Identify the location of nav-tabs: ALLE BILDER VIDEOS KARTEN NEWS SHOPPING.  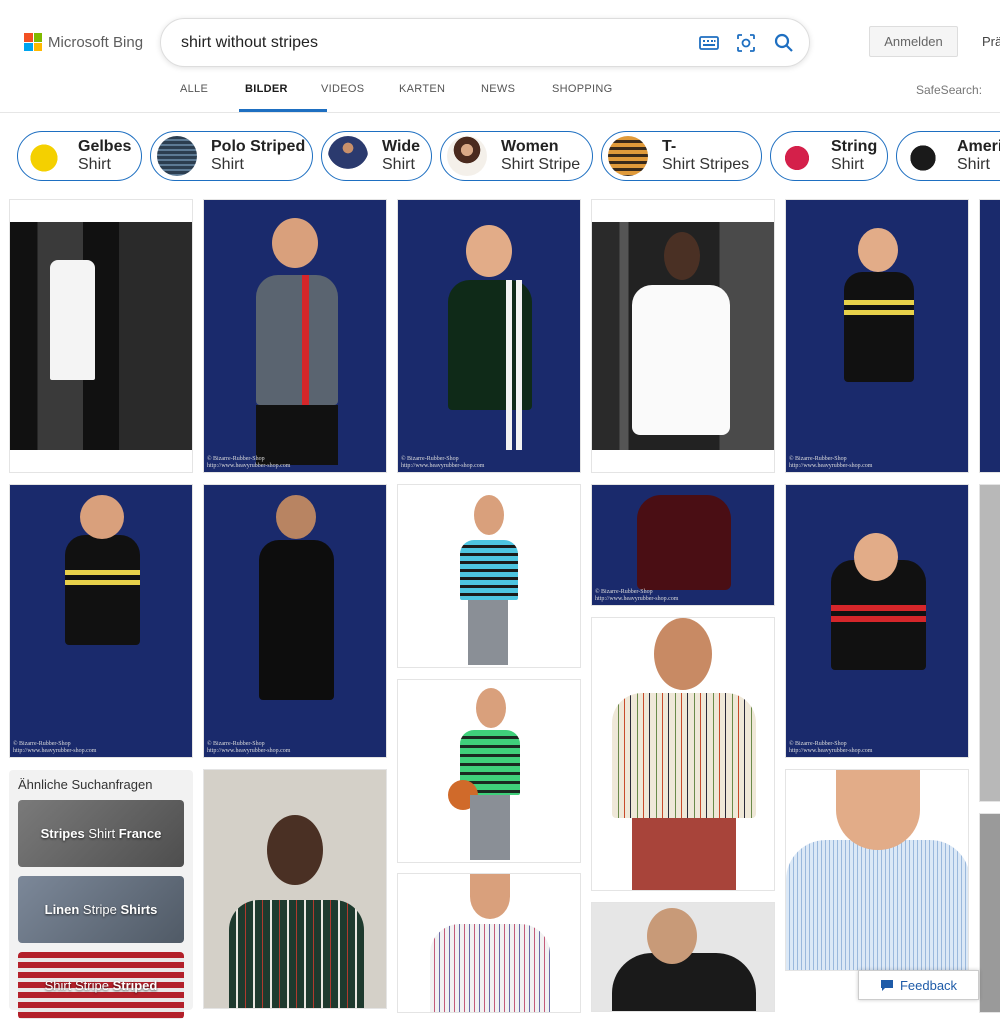
(406, 97).